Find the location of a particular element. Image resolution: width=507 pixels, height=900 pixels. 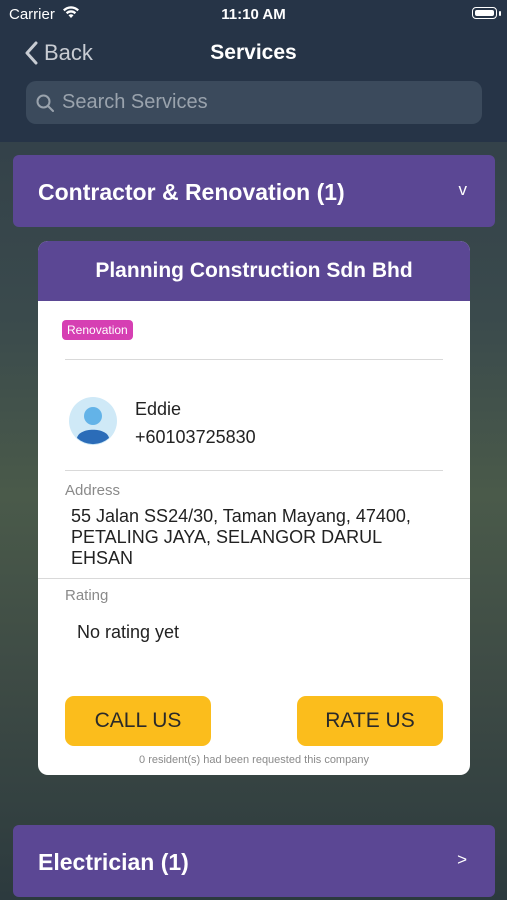

address-line: 55 Jalan SS24/30, Taman Mayang, 47400, is located at coordinates (241, 516).